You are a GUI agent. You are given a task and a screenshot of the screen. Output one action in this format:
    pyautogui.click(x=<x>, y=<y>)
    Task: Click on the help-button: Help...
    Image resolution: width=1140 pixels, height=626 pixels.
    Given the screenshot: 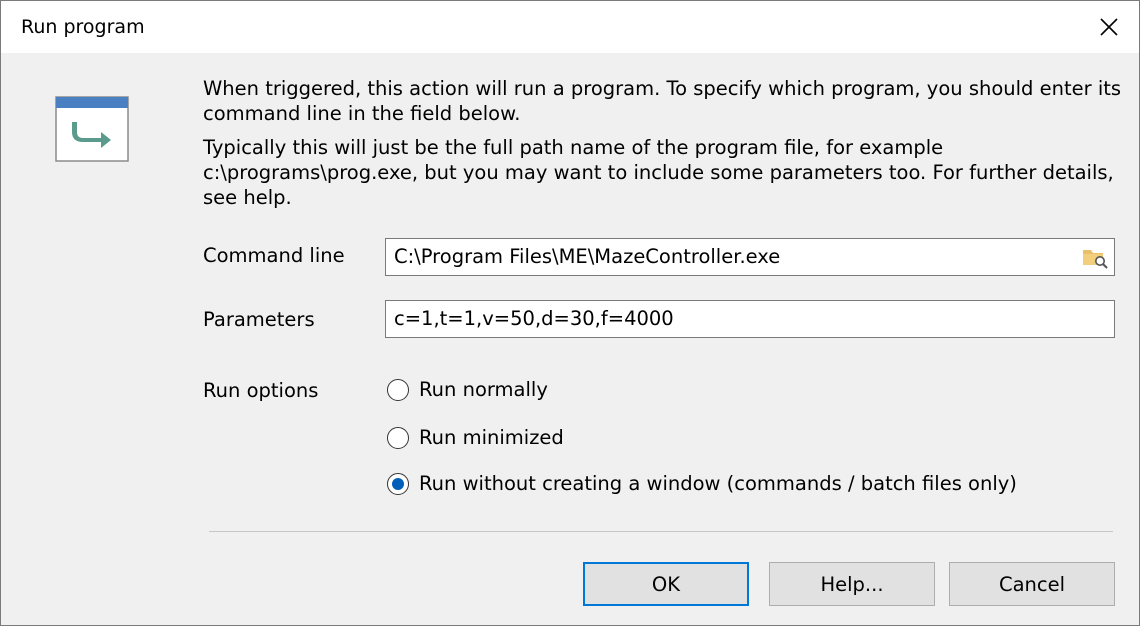 What is the action you would take?
    pyautogui.click(x=852, y=584)
    